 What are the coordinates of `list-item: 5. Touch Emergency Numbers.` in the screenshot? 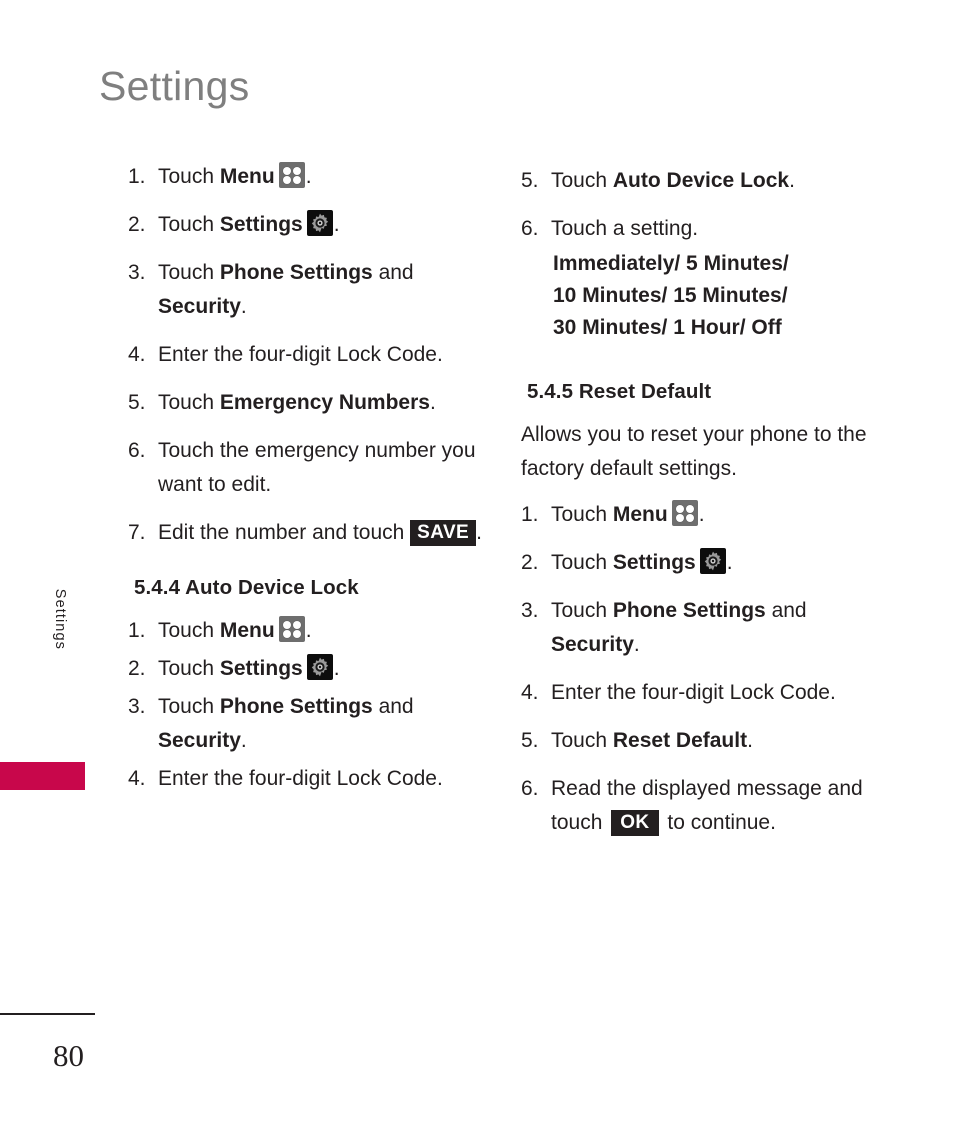 It's located at (308, 403).